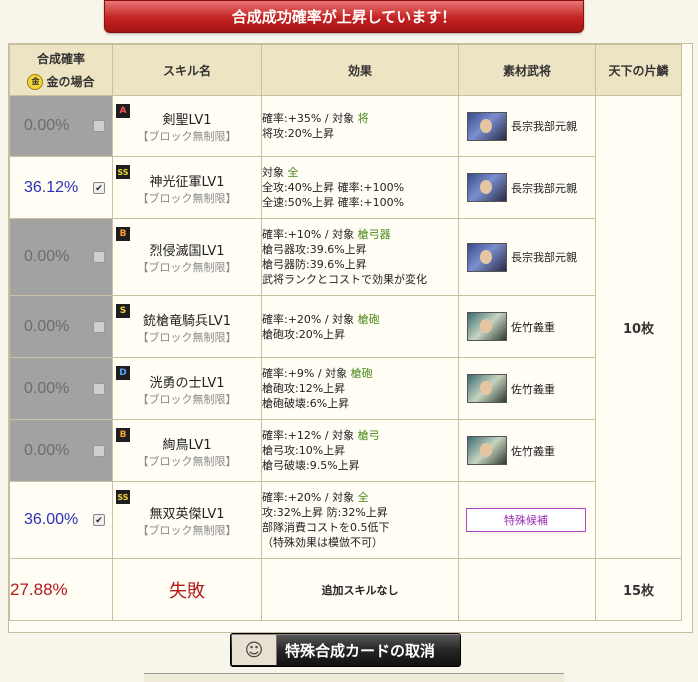 The height and width of the screenshot is (682, 698). Describe the element at coordinates (254, 650) in the screenshot. I see `character-face-icon: ☺` at that location.